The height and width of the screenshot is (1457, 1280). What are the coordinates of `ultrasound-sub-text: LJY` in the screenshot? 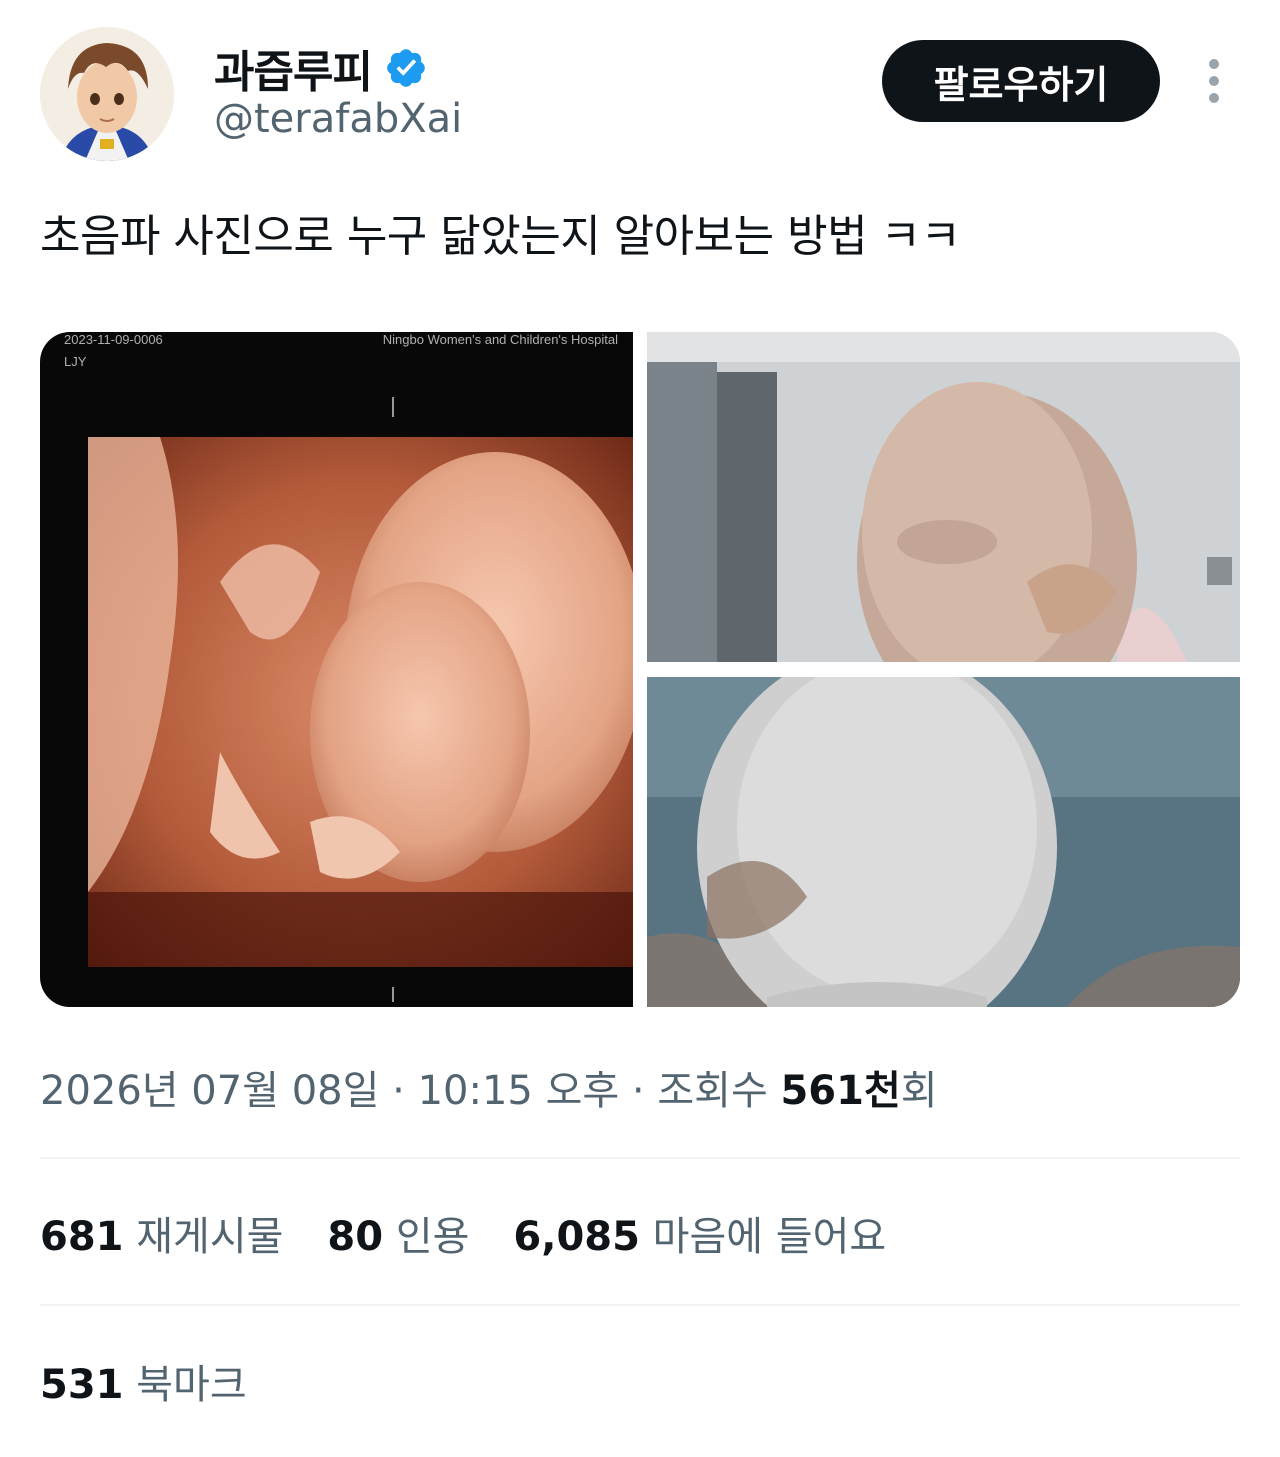 It's located at (75, 361).